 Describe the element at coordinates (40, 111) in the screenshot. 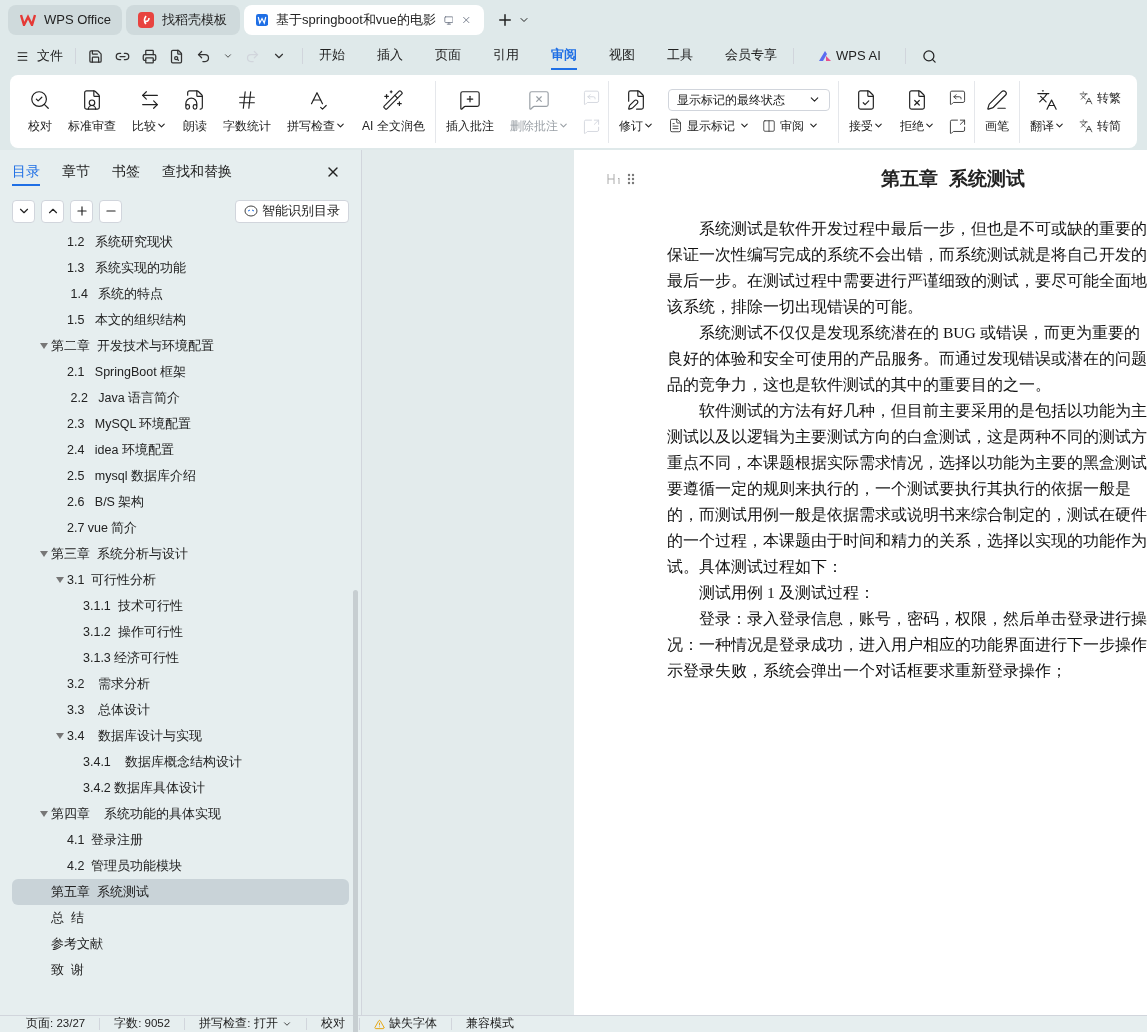

I see `ribbon-button: 校对` at that location.